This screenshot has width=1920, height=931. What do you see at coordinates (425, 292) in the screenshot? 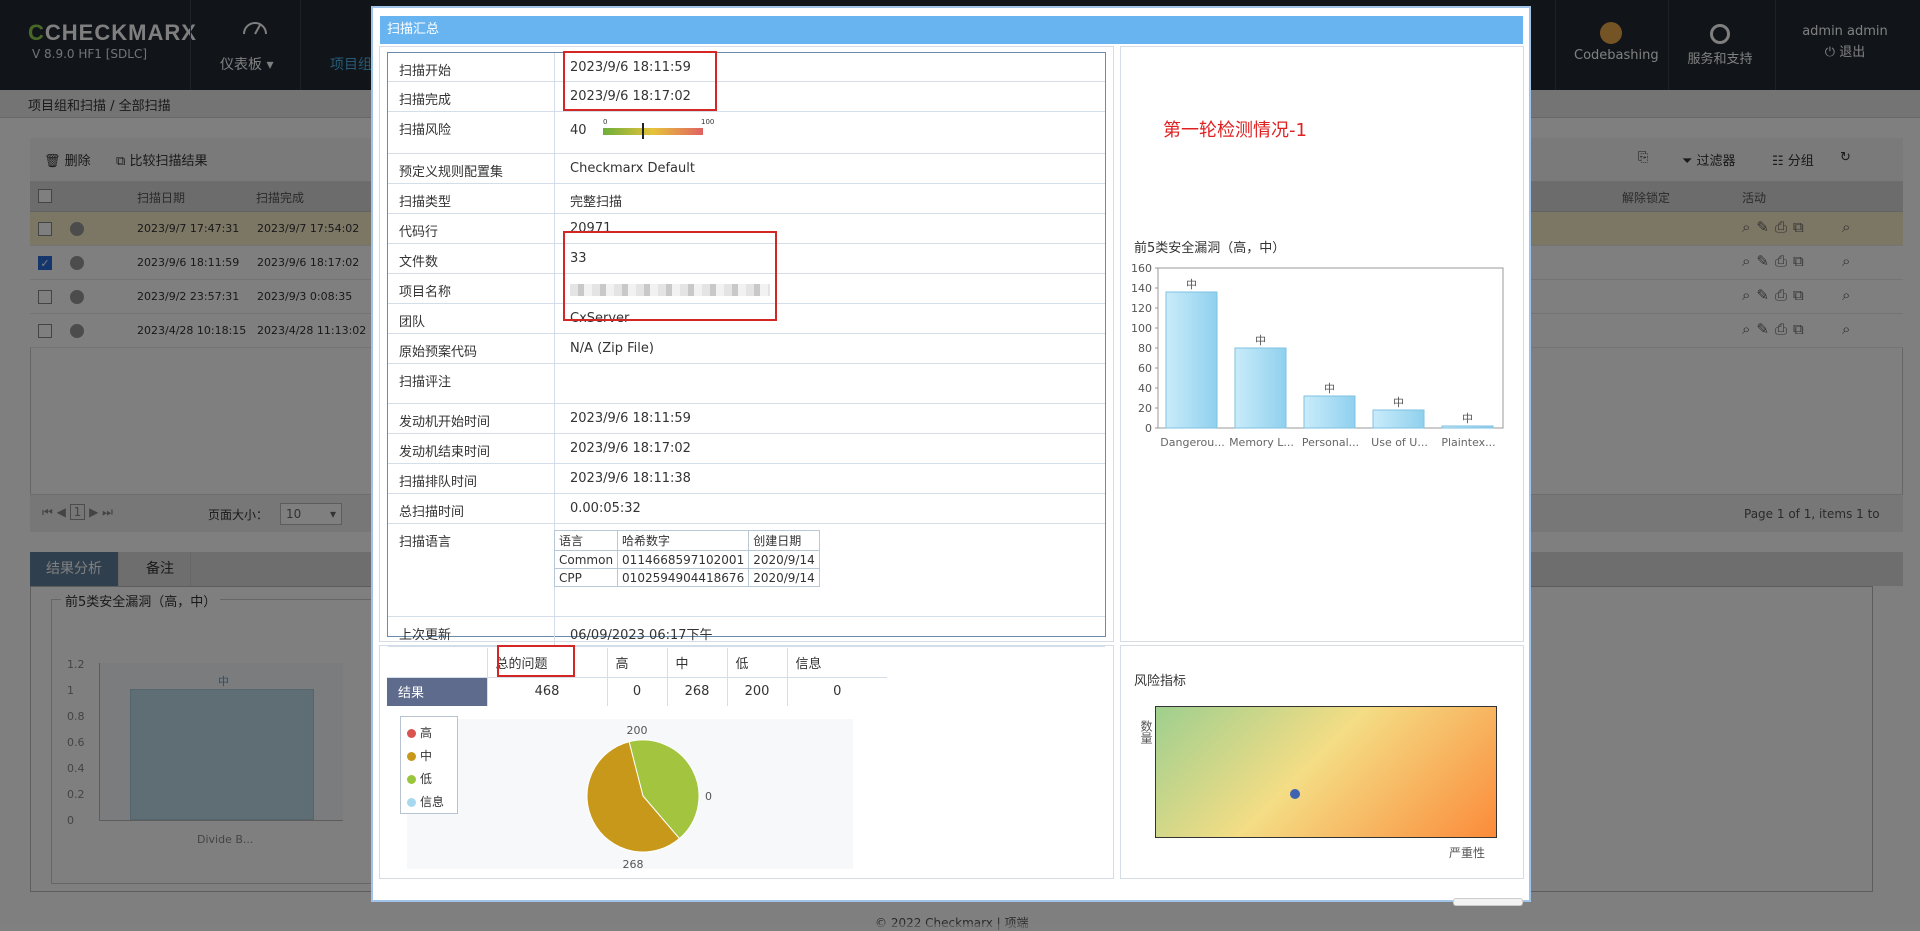
I see `summary-label: 项目名称` at bounding box center [425, 292].